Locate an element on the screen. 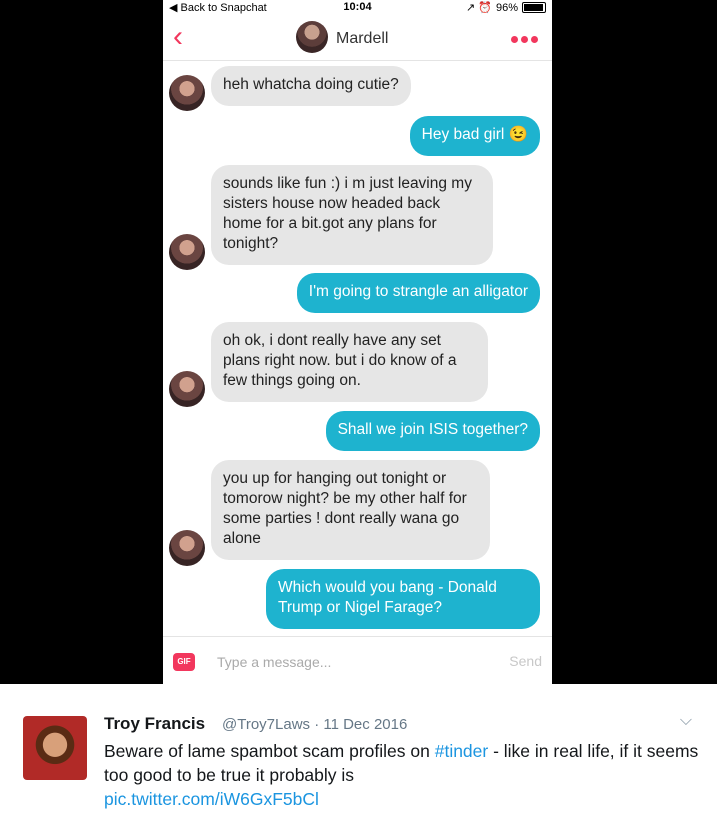 The height and width of the screenshot is (839, 717). chat-header: ‹ Mardell is located at coordinates (357, 38).